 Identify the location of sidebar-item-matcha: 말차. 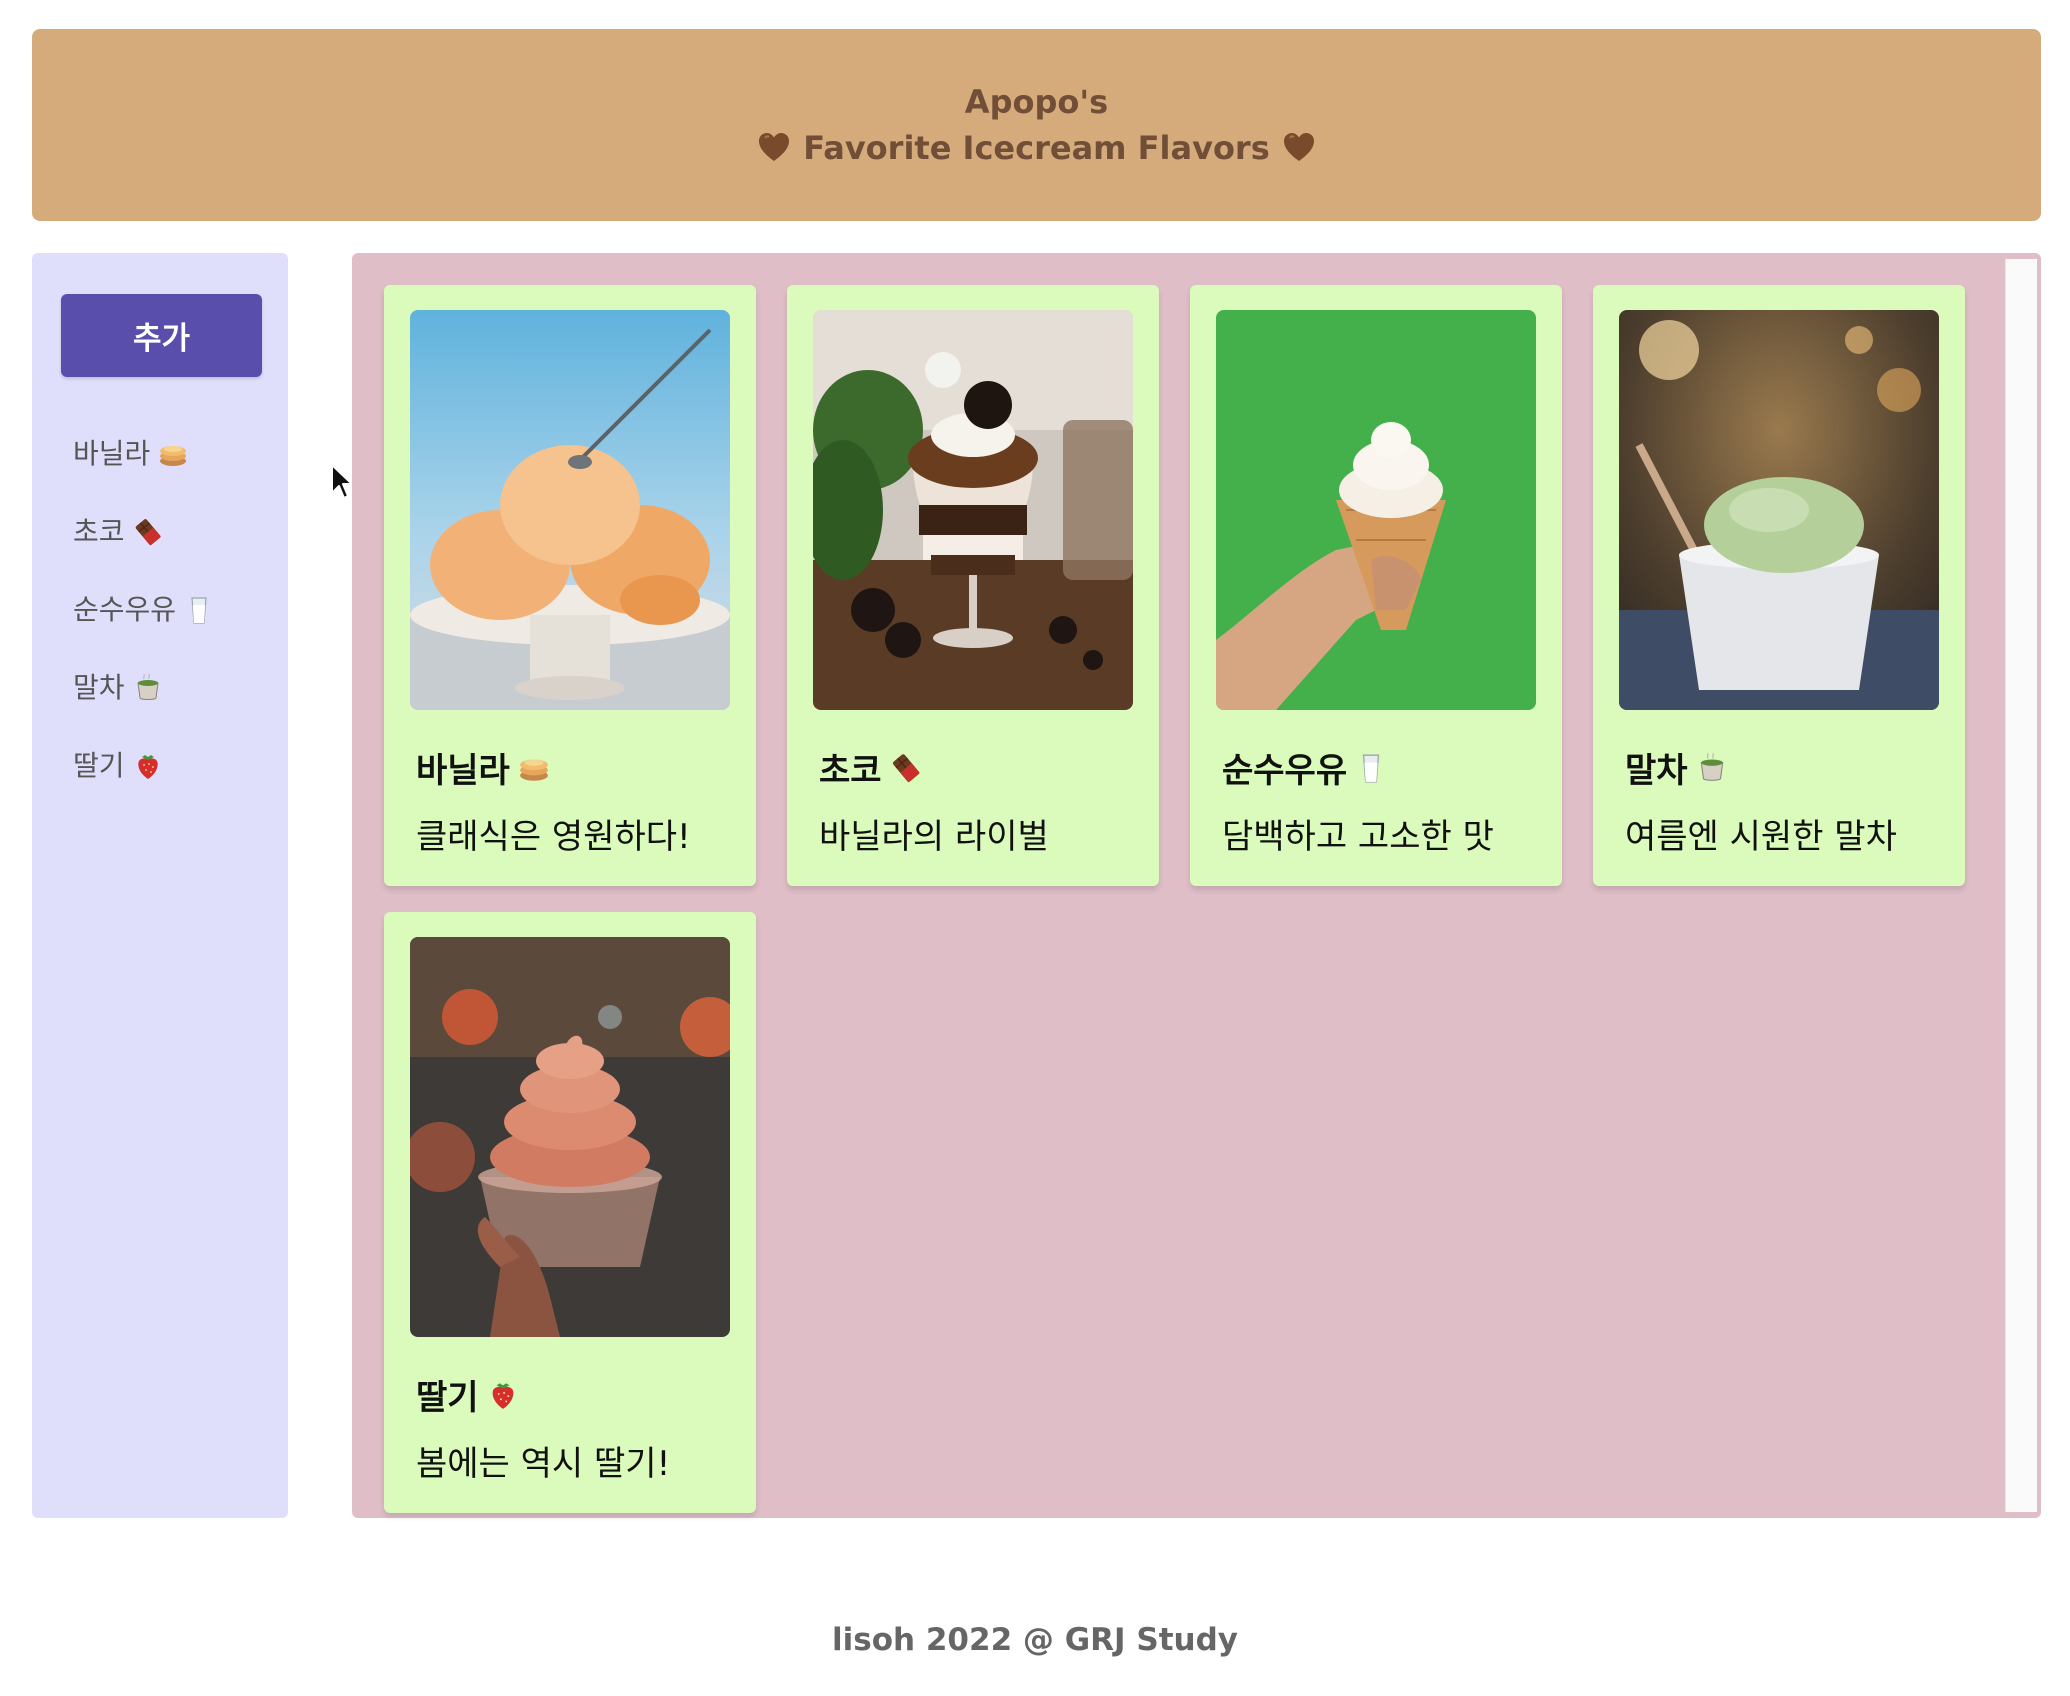
(143, 688).